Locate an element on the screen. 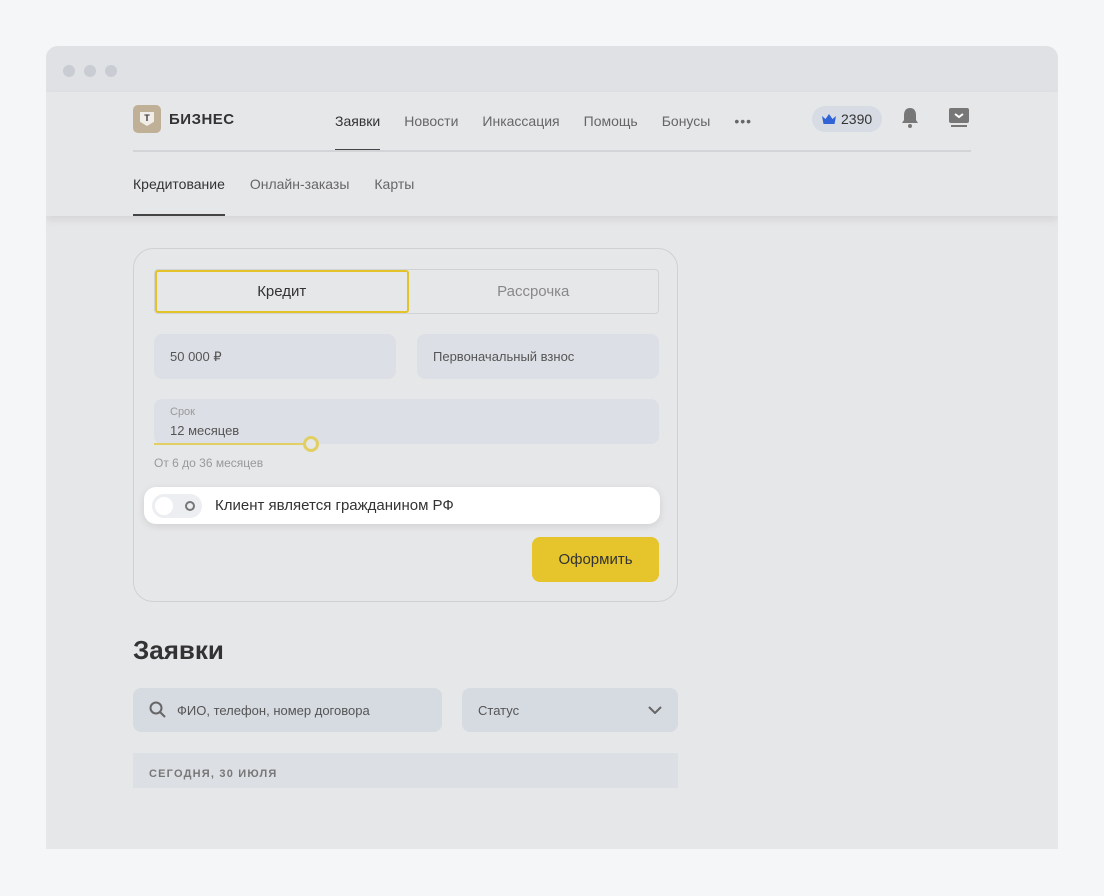 Image resolution: width=1104 pixels, height=896 pixels. citizen-toggle-row: Клиент является гражданином РФ is located at coordinates (402, 505).